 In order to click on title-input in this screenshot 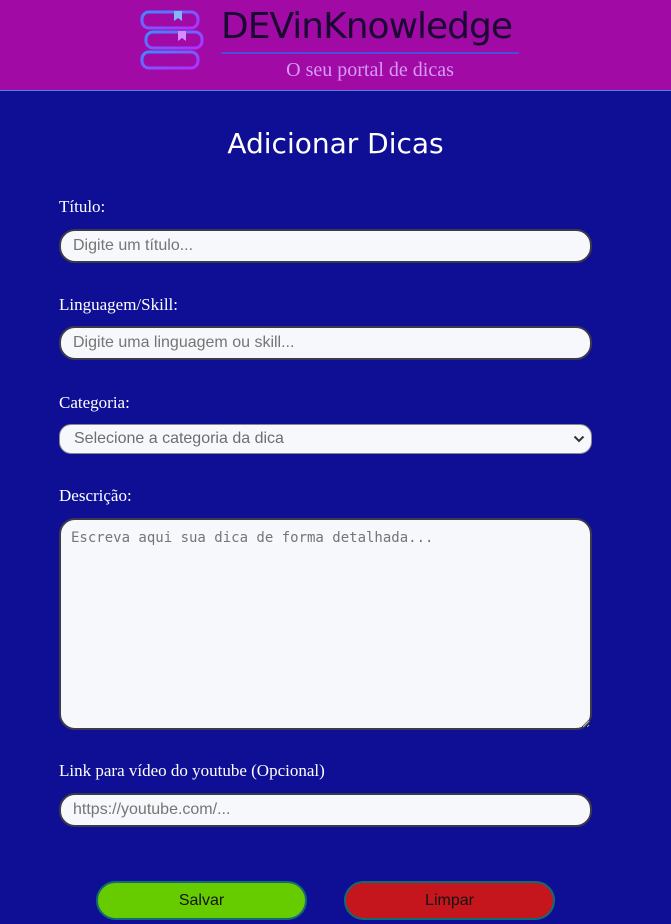, I will do `click(325, 246)`.